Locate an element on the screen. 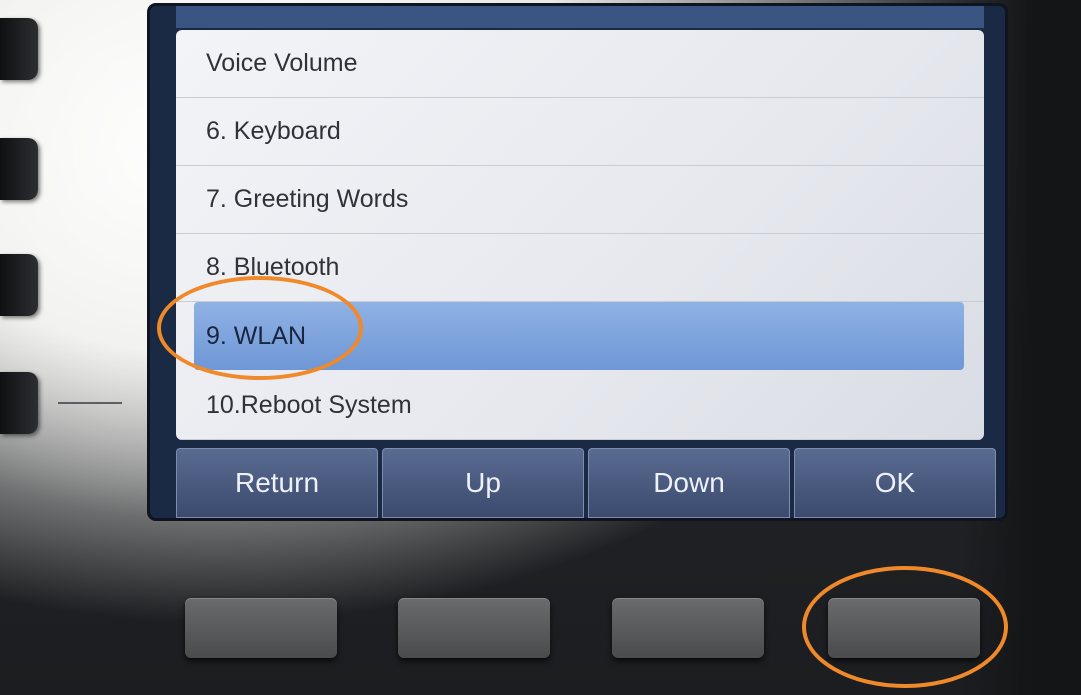 This screenshot has height=695, width=1081. menu-item-label: 6. Keyboard is located at coordinates (273, 131).